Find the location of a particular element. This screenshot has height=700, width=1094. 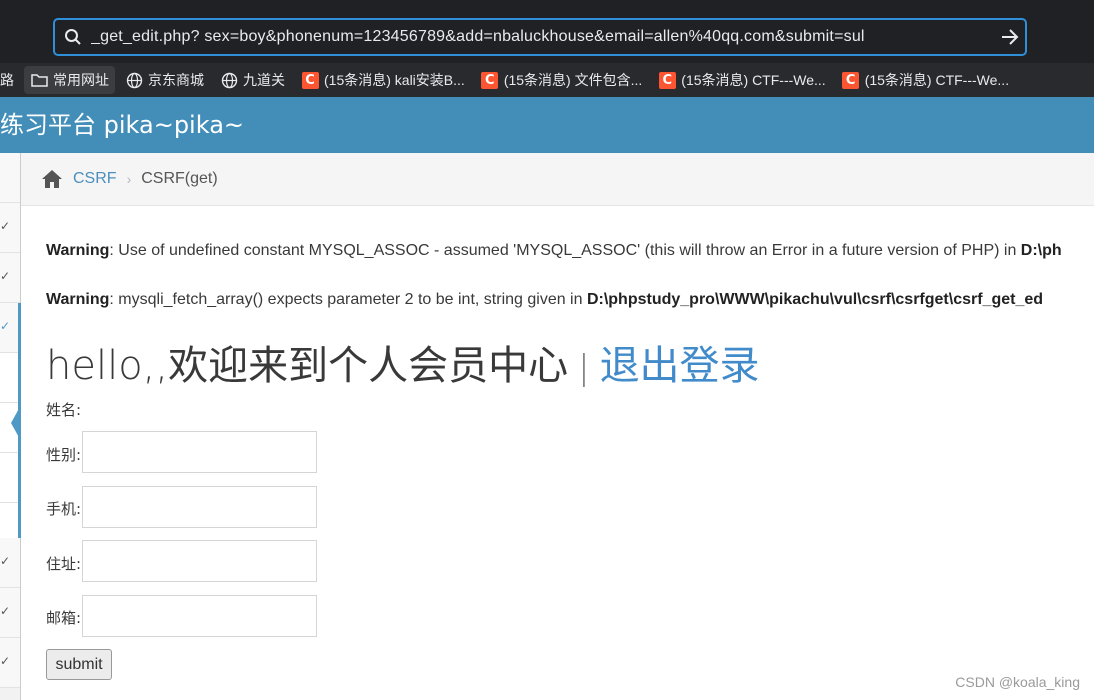

folder-icon is located at coordinates (39, 80).